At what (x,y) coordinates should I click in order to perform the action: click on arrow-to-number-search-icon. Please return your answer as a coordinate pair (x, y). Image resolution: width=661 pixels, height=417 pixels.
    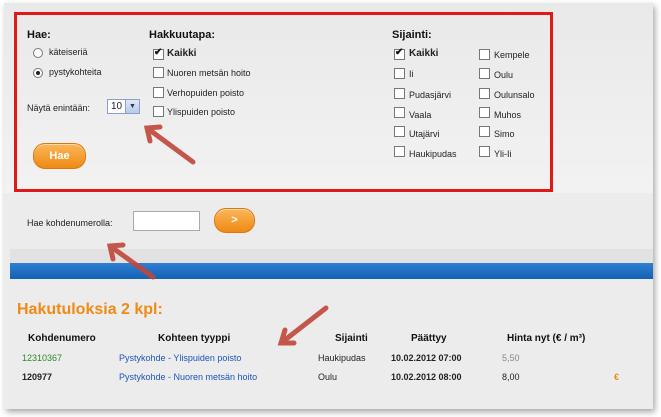
    Looking at the image, I should click on (131, 261).